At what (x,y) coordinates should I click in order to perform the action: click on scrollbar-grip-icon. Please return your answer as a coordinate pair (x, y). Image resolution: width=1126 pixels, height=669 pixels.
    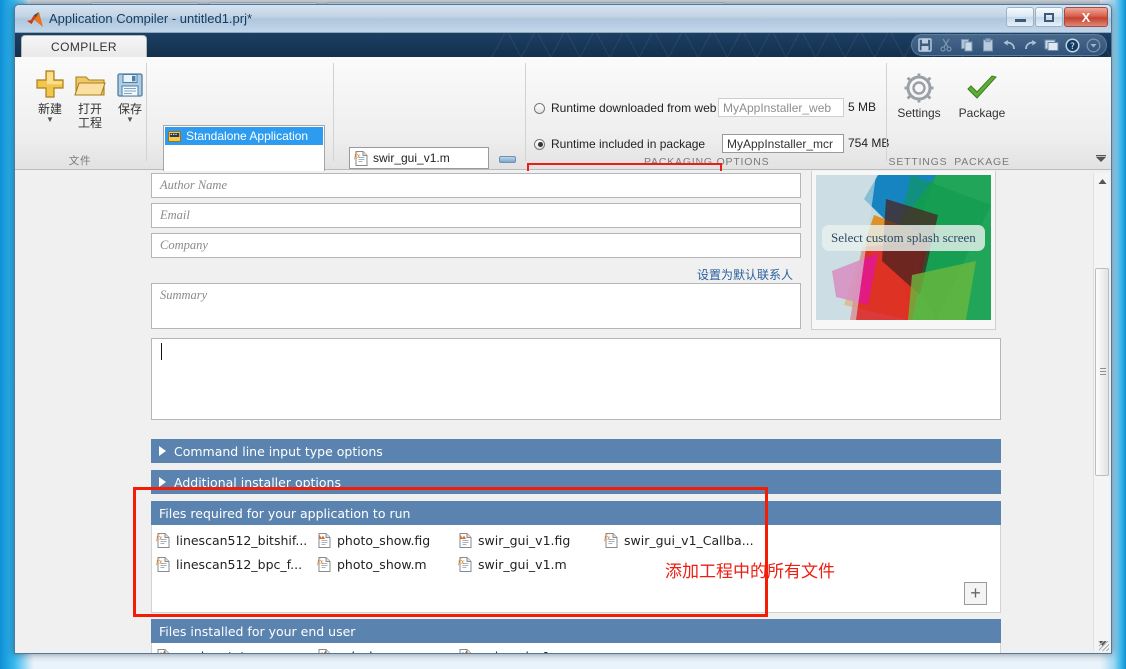
    Looking at the image, I should click on (1103, 371).